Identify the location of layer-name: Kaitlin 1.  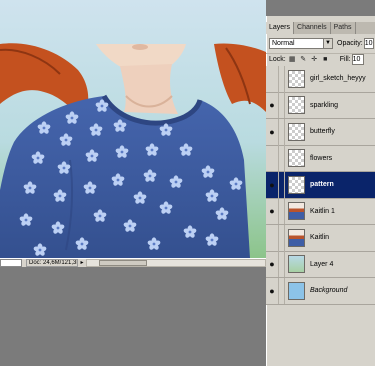
(322, 211).